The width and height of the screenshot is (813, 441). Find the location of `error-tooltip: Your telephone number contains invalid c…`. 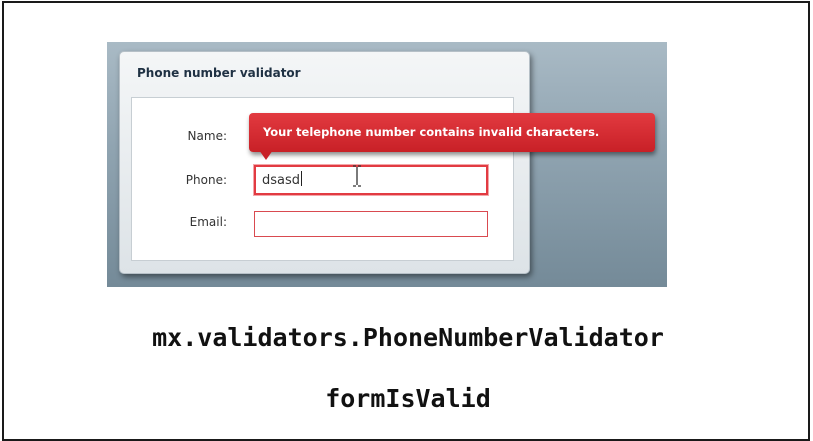

error-tooltip: Your telephone number contains invalid c… is located at coordinates (452, 132).